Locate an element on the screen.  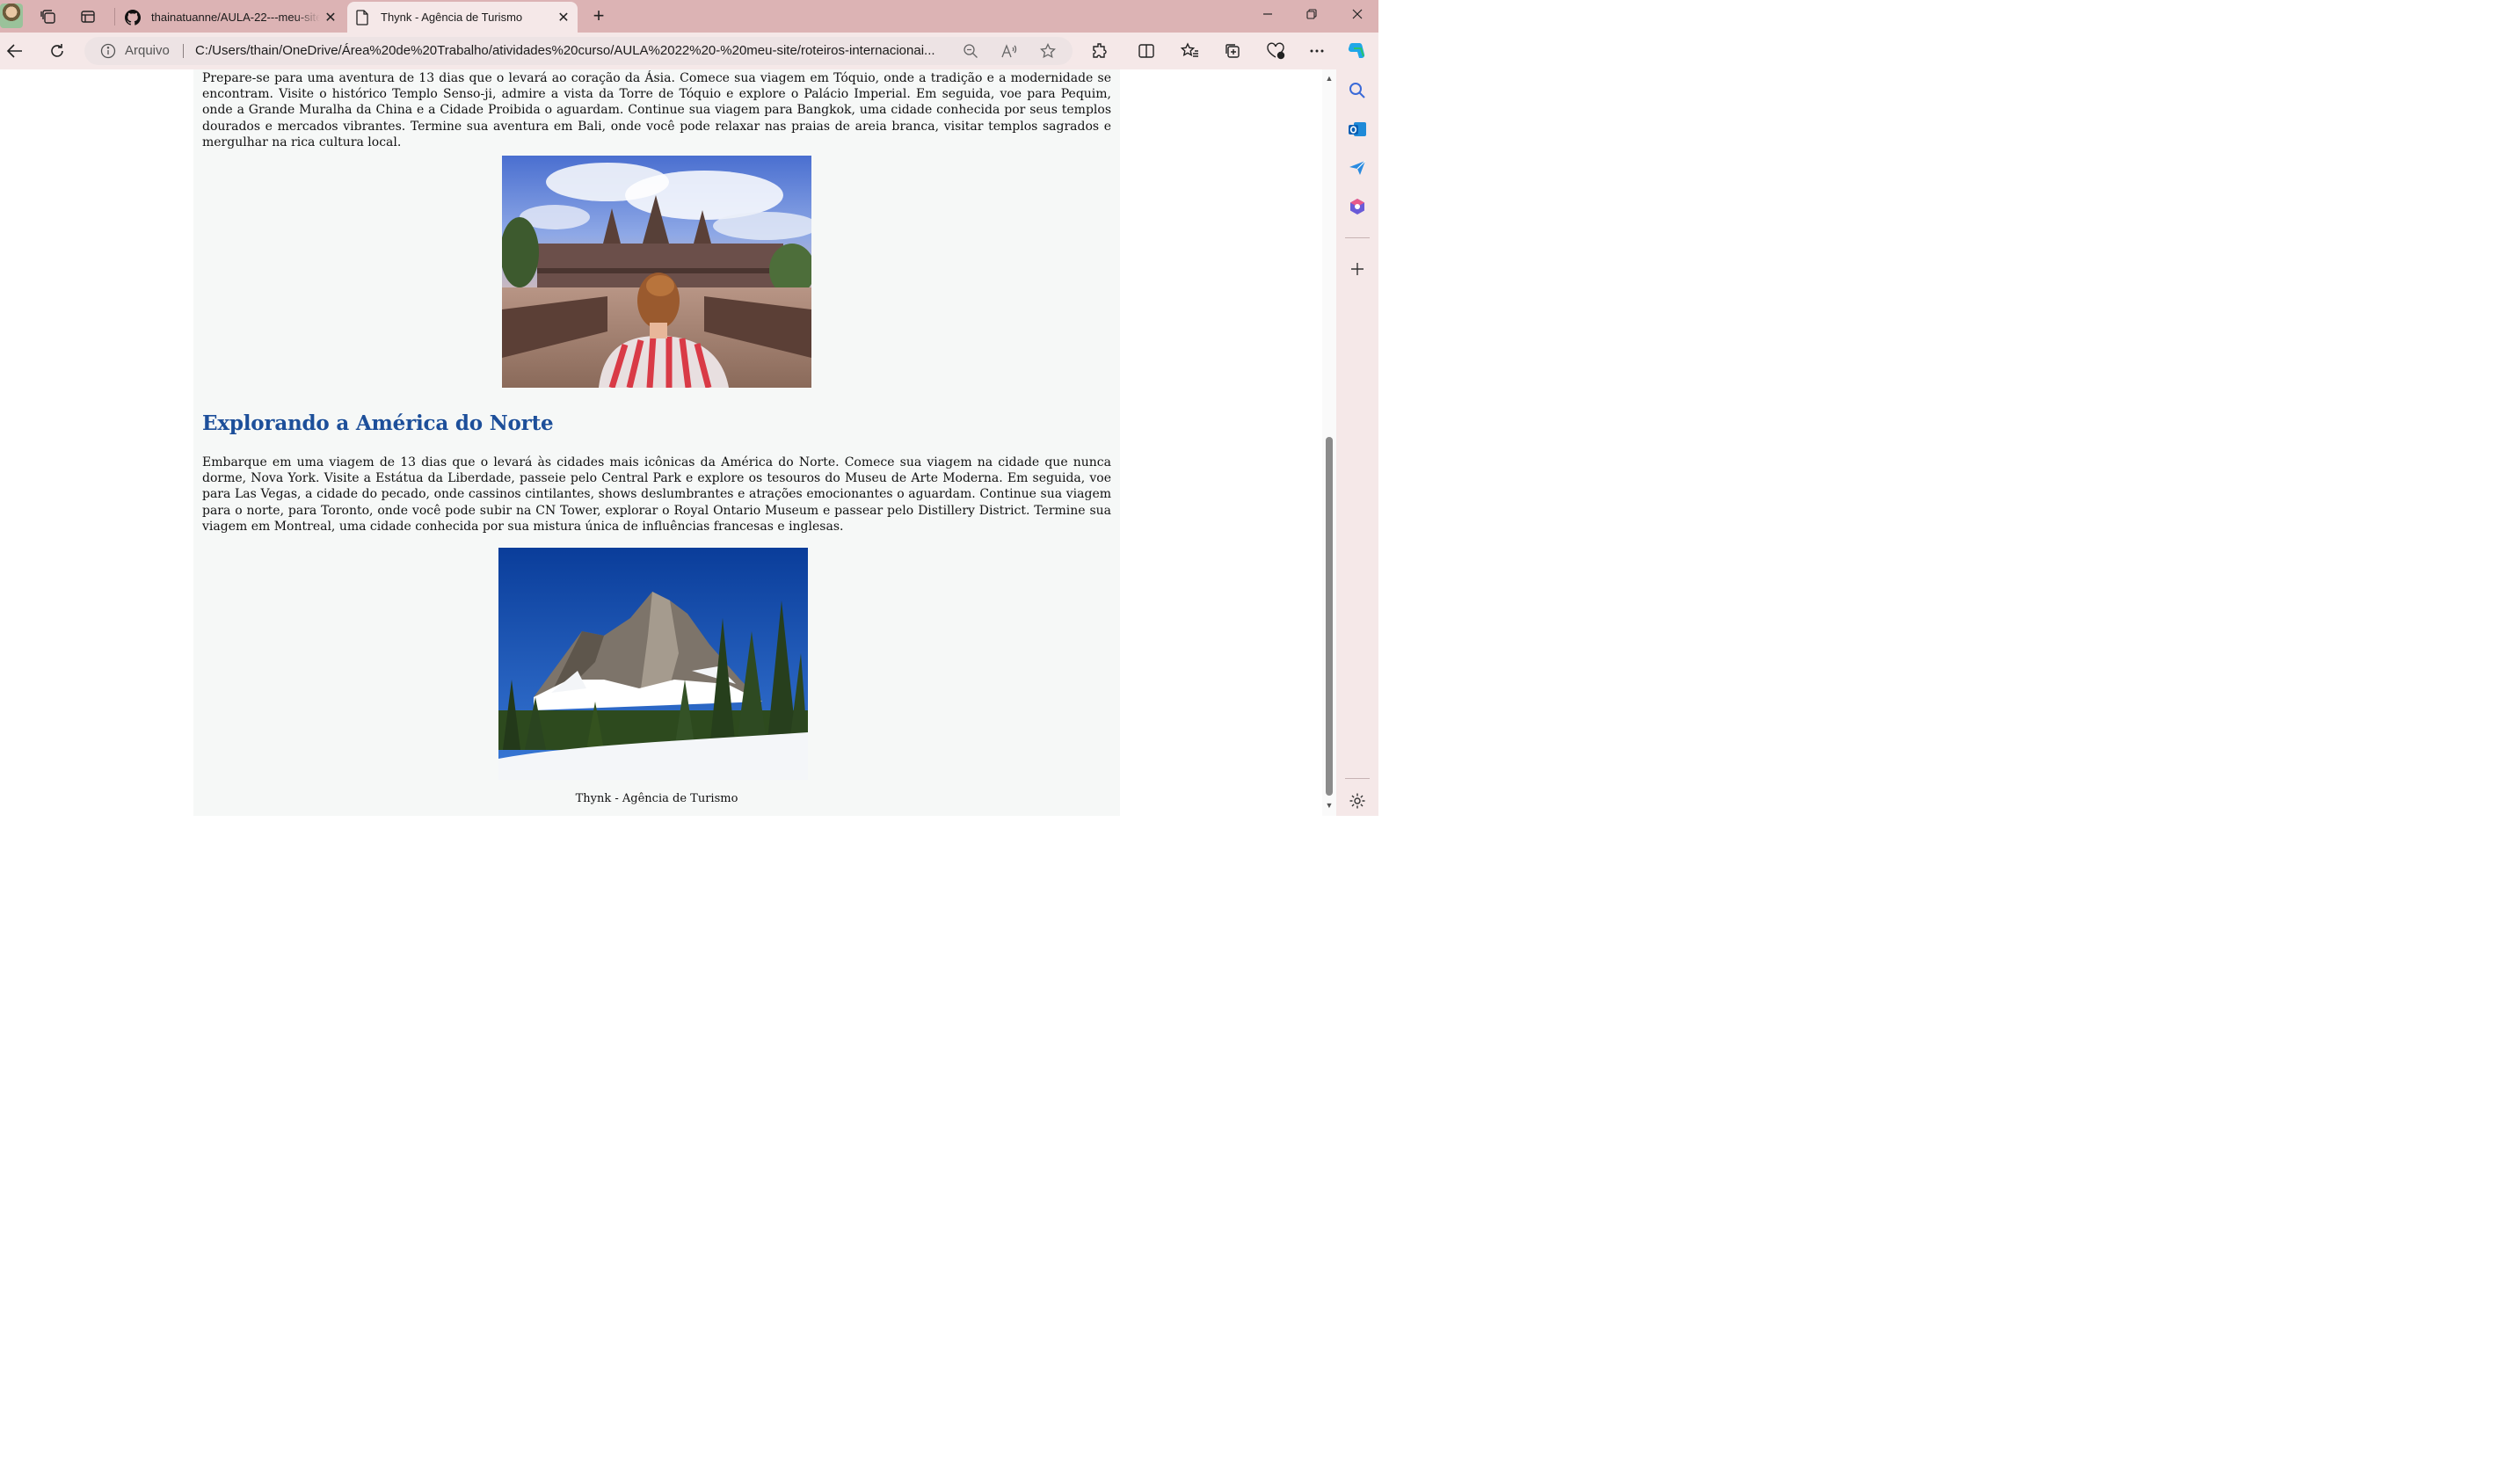
read-aloud-icon is located at coordinates (1009, 51).